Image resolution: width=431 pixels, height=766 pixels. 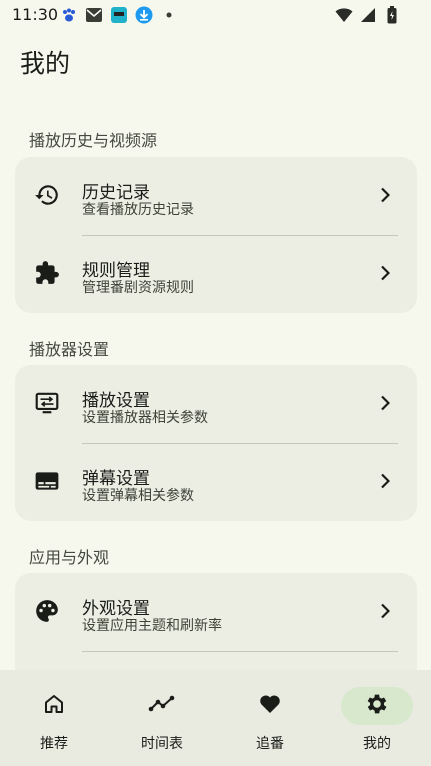 What do you see at coordinates (138, 288) in the screenshot?
I see `rules-subtitle: 管理番剧资源规则` at bounding box center [138, 288].